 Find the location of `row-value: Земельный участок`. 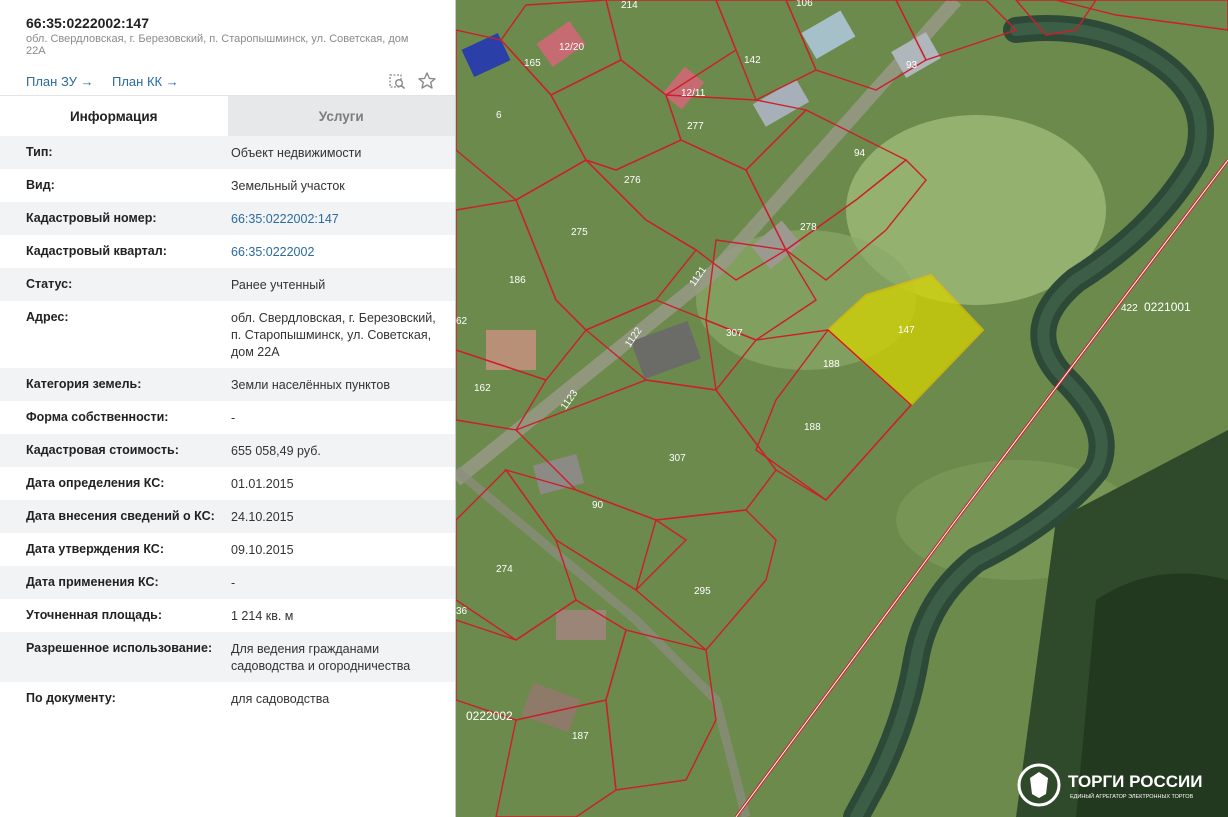

row-value: Земельный участок is located at coordinates (288, 186).